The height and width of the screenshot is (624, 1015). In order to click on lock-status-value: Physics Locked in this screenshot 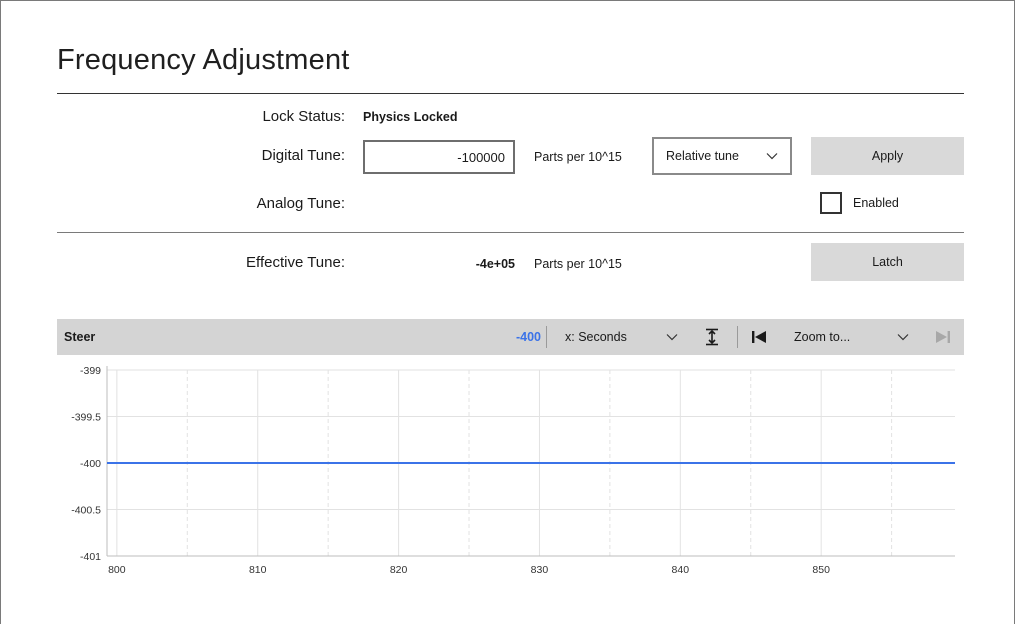, I will do `click(410, 117)`.